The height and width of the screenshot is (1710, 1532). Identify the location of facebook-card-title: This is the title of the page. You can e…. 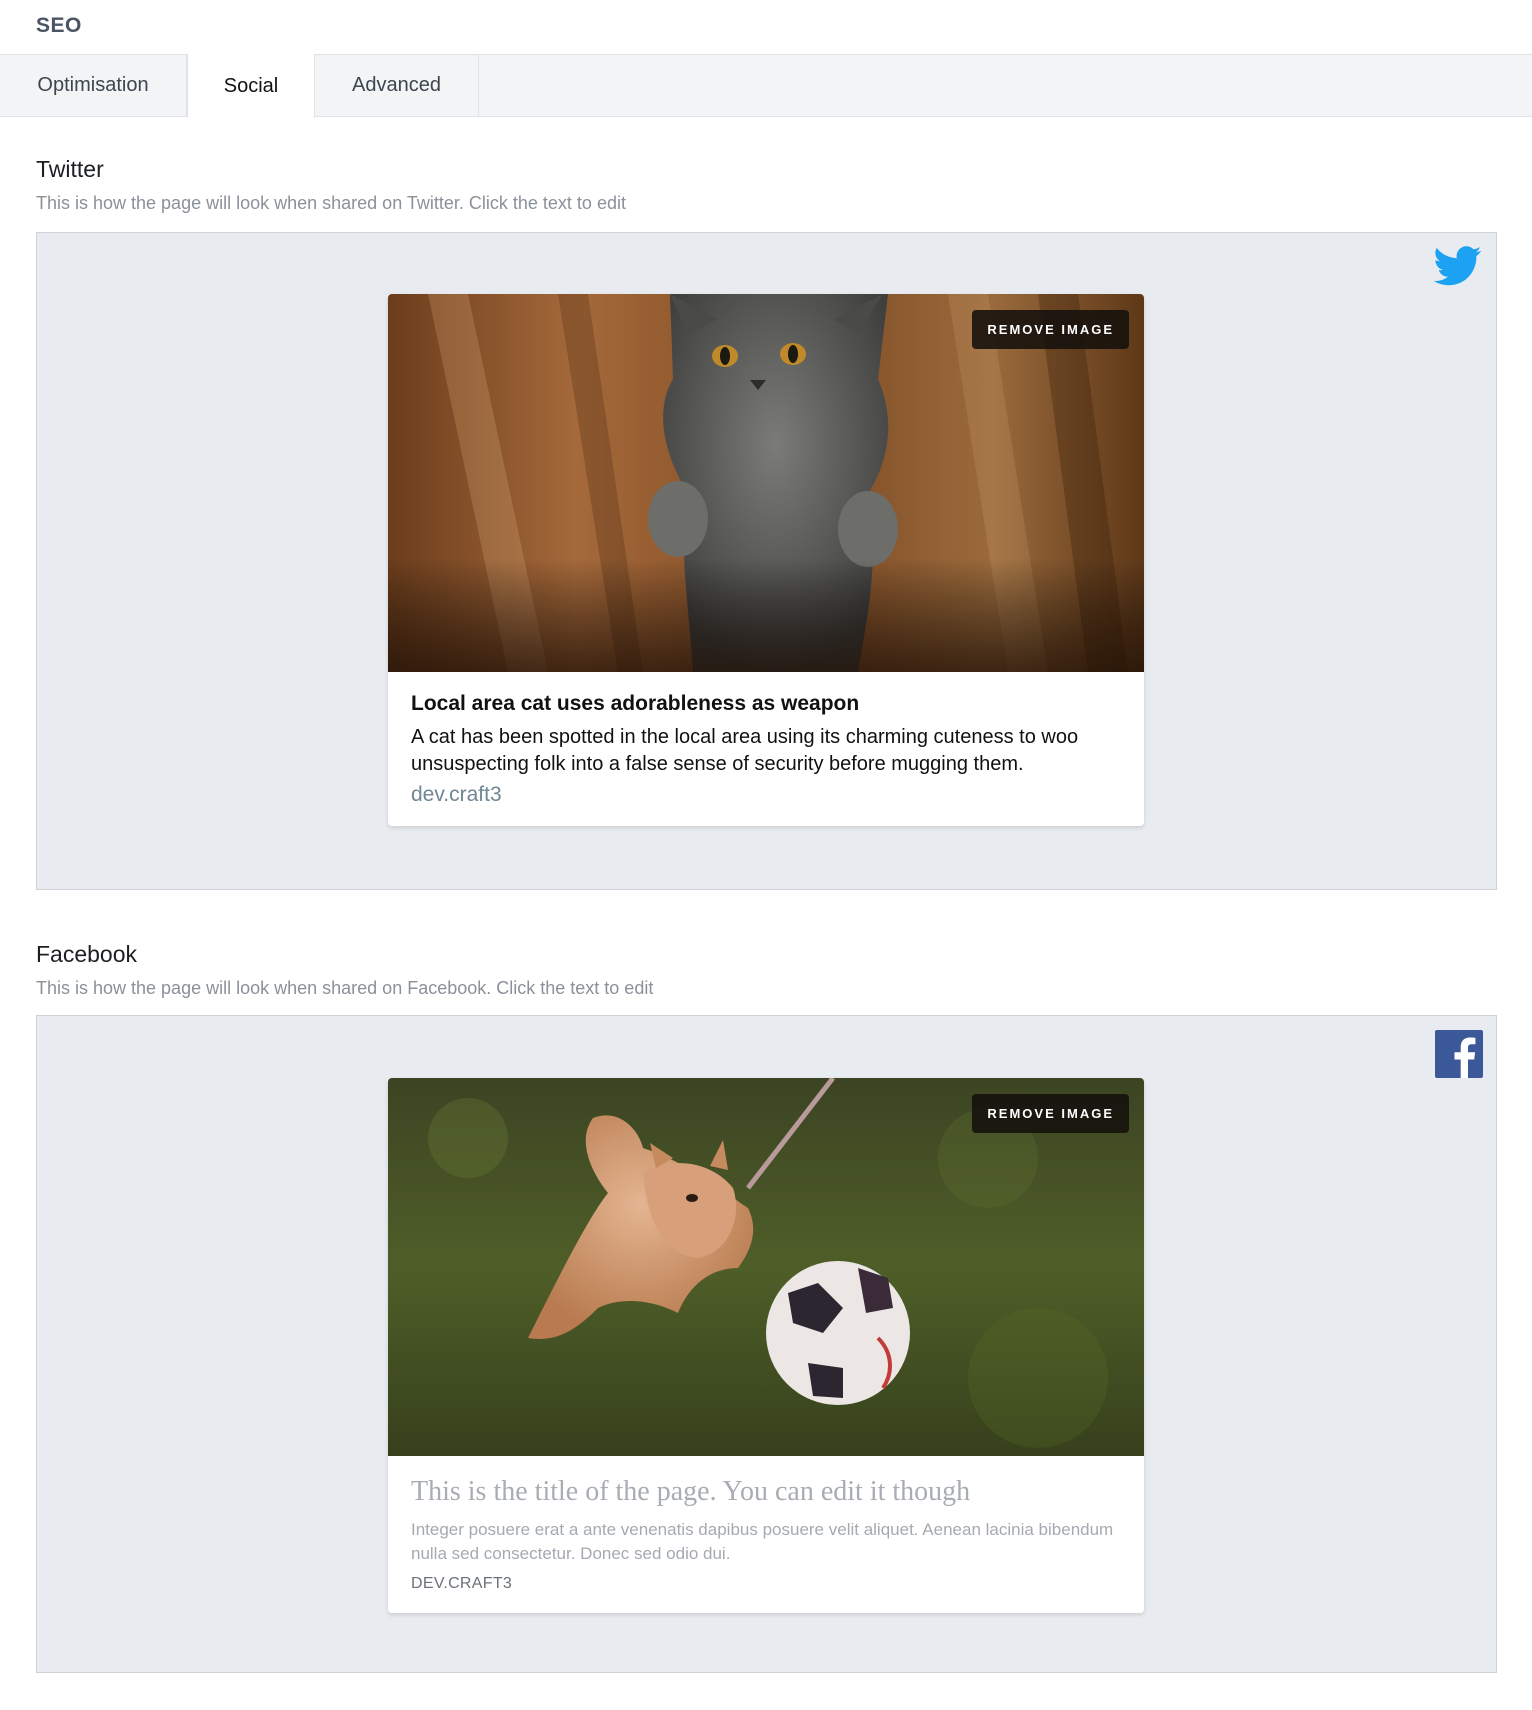
(766, 1492).